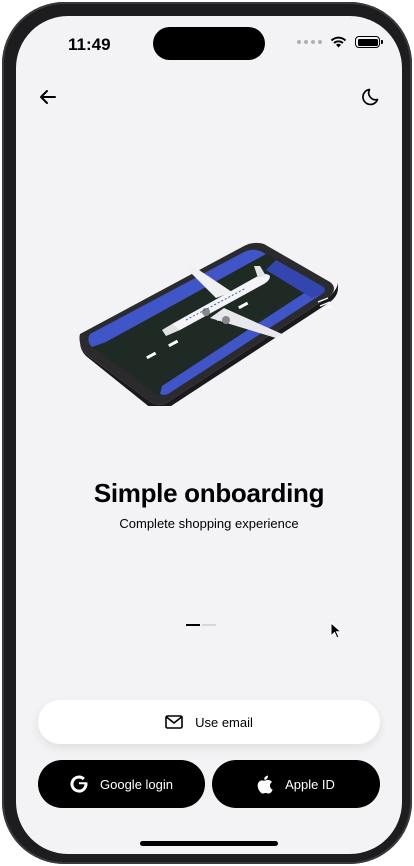  I want to click on apple-id-label: Apple ID, so click(310, 784).